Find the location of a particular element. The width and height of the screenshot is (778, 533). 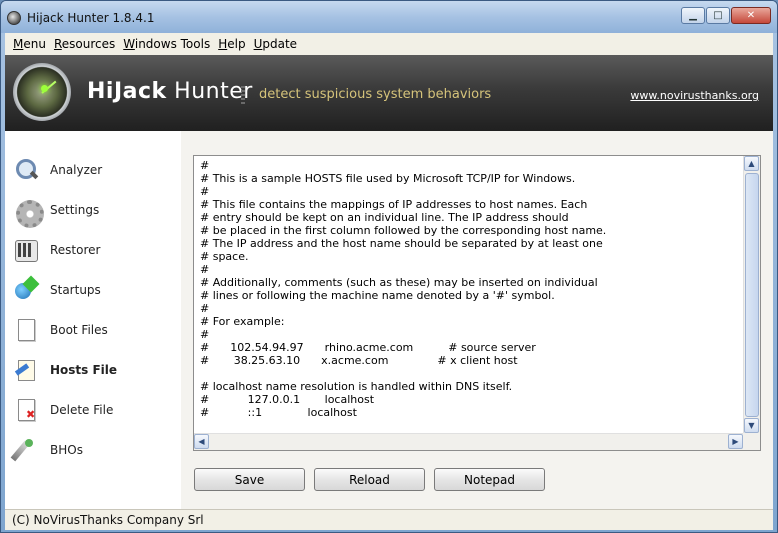

editor-line: # 38.25.63.10 x.acme.com # x client host is located at coordinates (359, 360).